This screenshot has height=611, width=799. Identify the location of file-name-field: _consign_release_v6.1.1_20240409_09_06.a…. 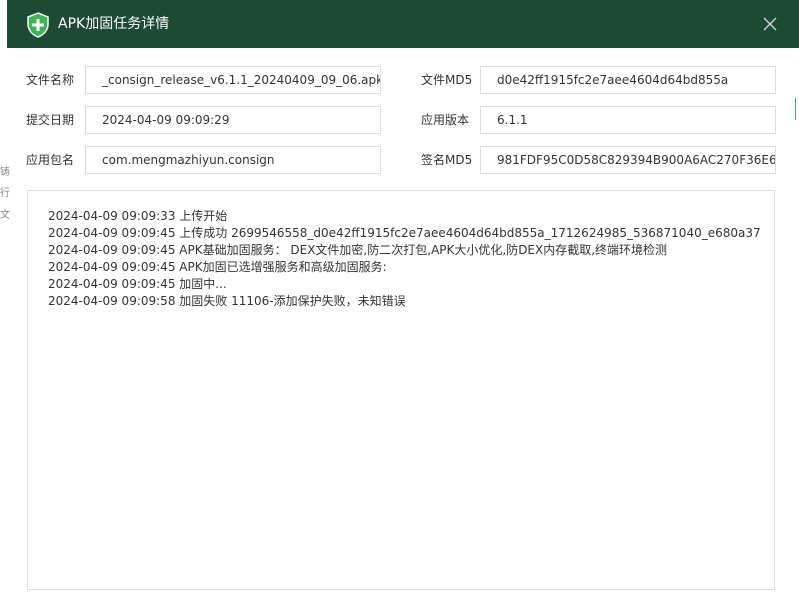
(233, 80).